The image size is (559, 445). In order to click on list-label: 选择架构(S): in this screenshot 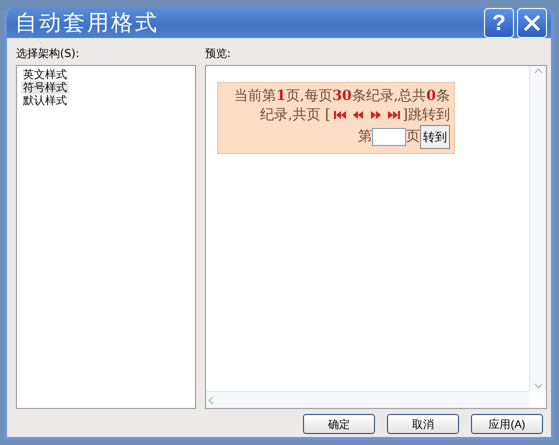, I will do `click(48, 52)`.